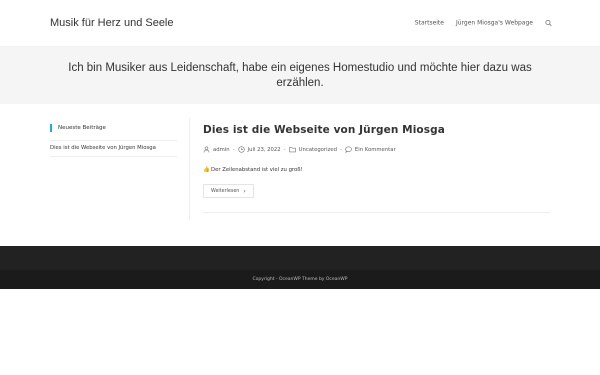 This screenshot has width=600, height=375. What do you see at coordinates (376, 170) in the screenshot?
I see `post-excerpt: 👍 Der Zeilenabstand ist viel zu groß!` at bounding box center [376, 170].